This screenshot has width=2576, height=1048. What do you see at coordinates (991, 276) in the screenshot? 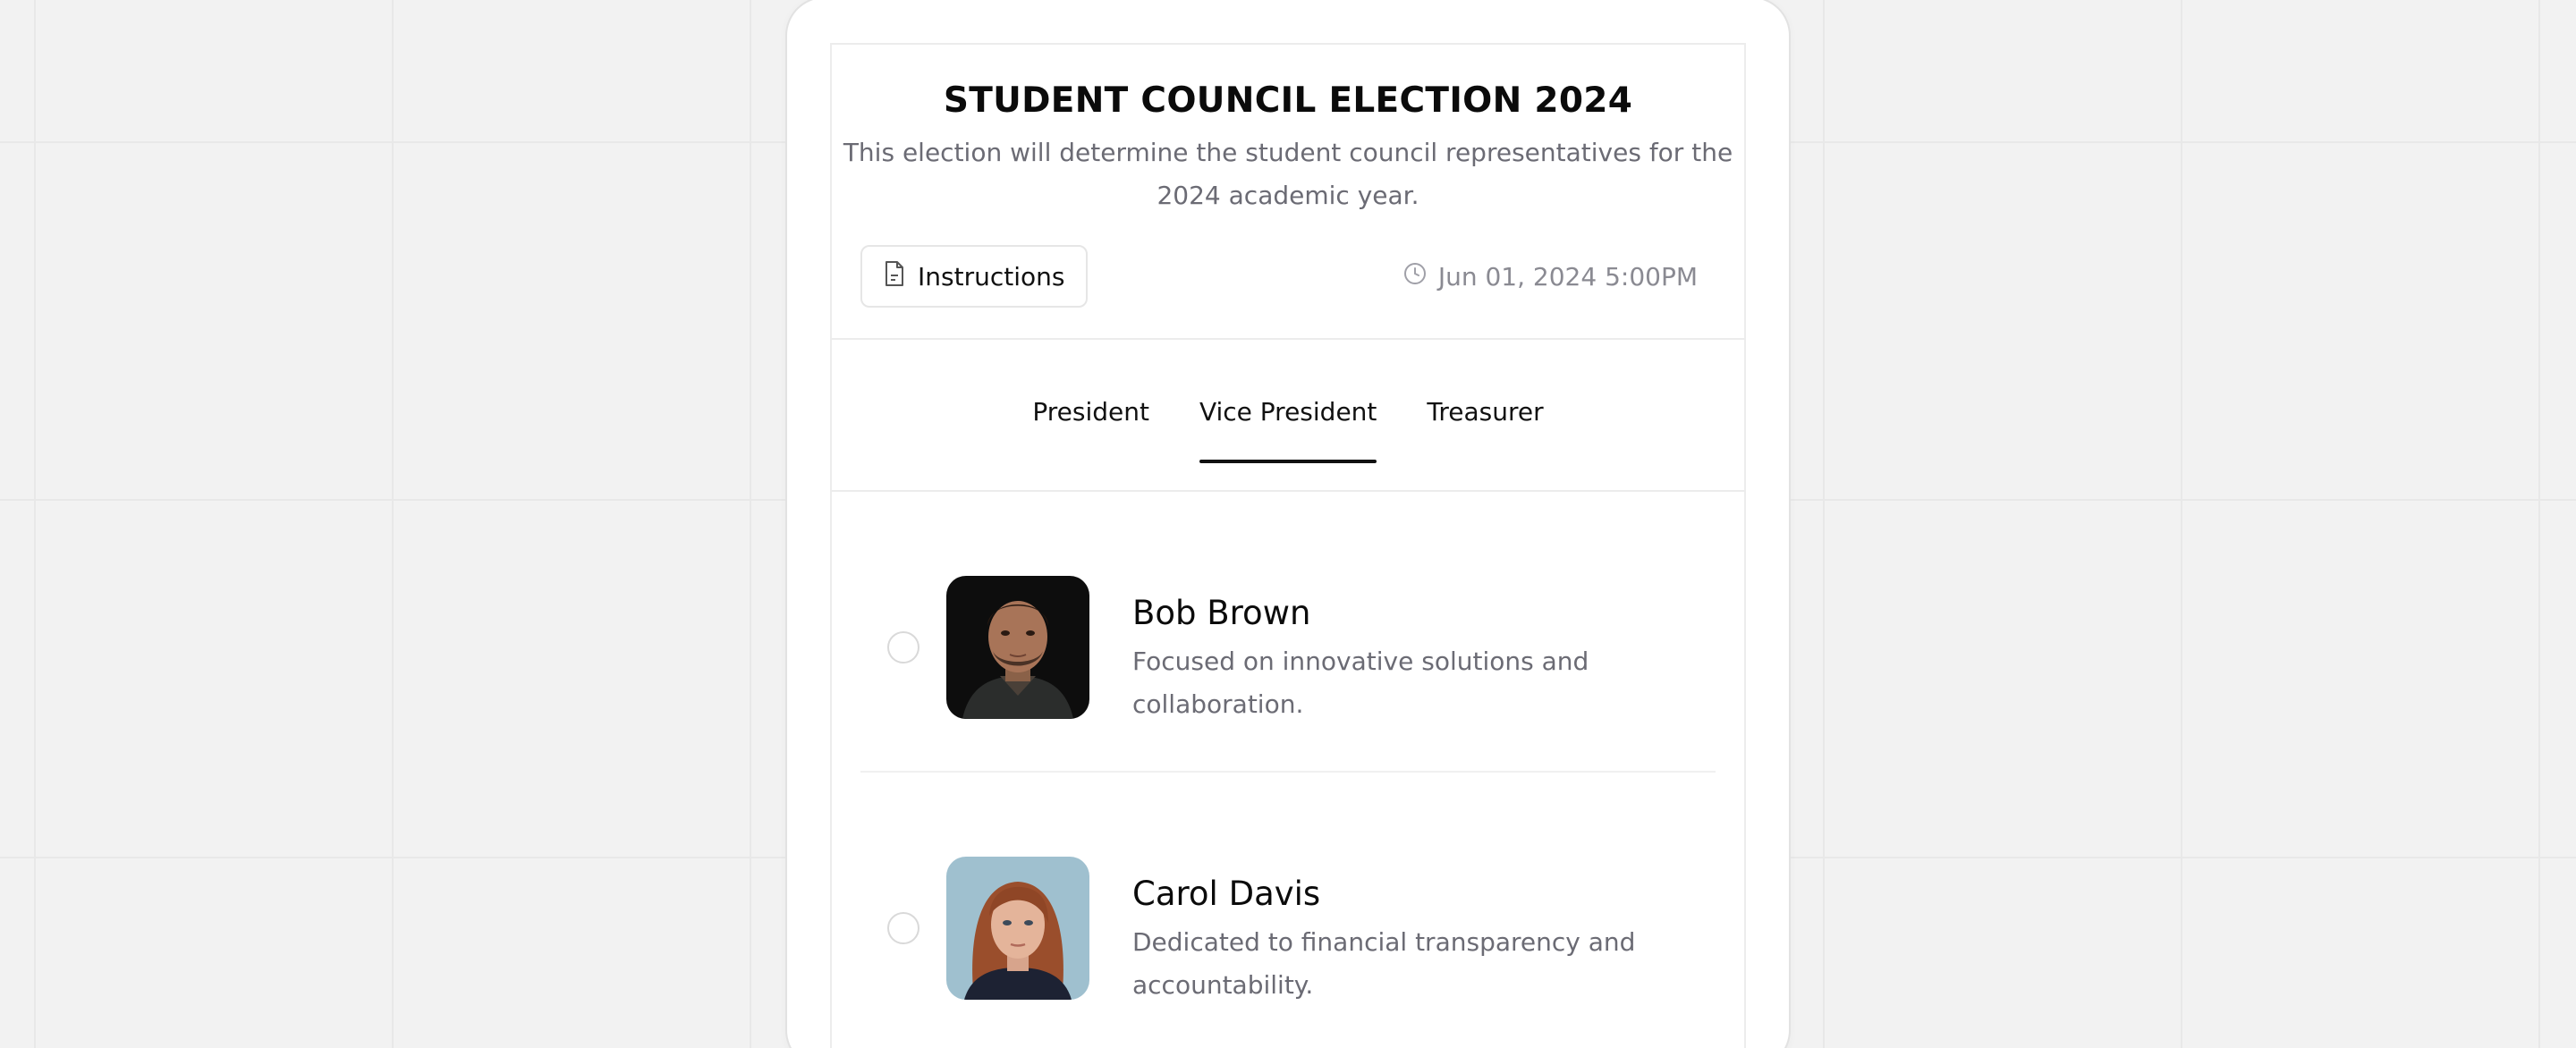
I see `instructions-label: Instructions` at bounding box center [991, 276].